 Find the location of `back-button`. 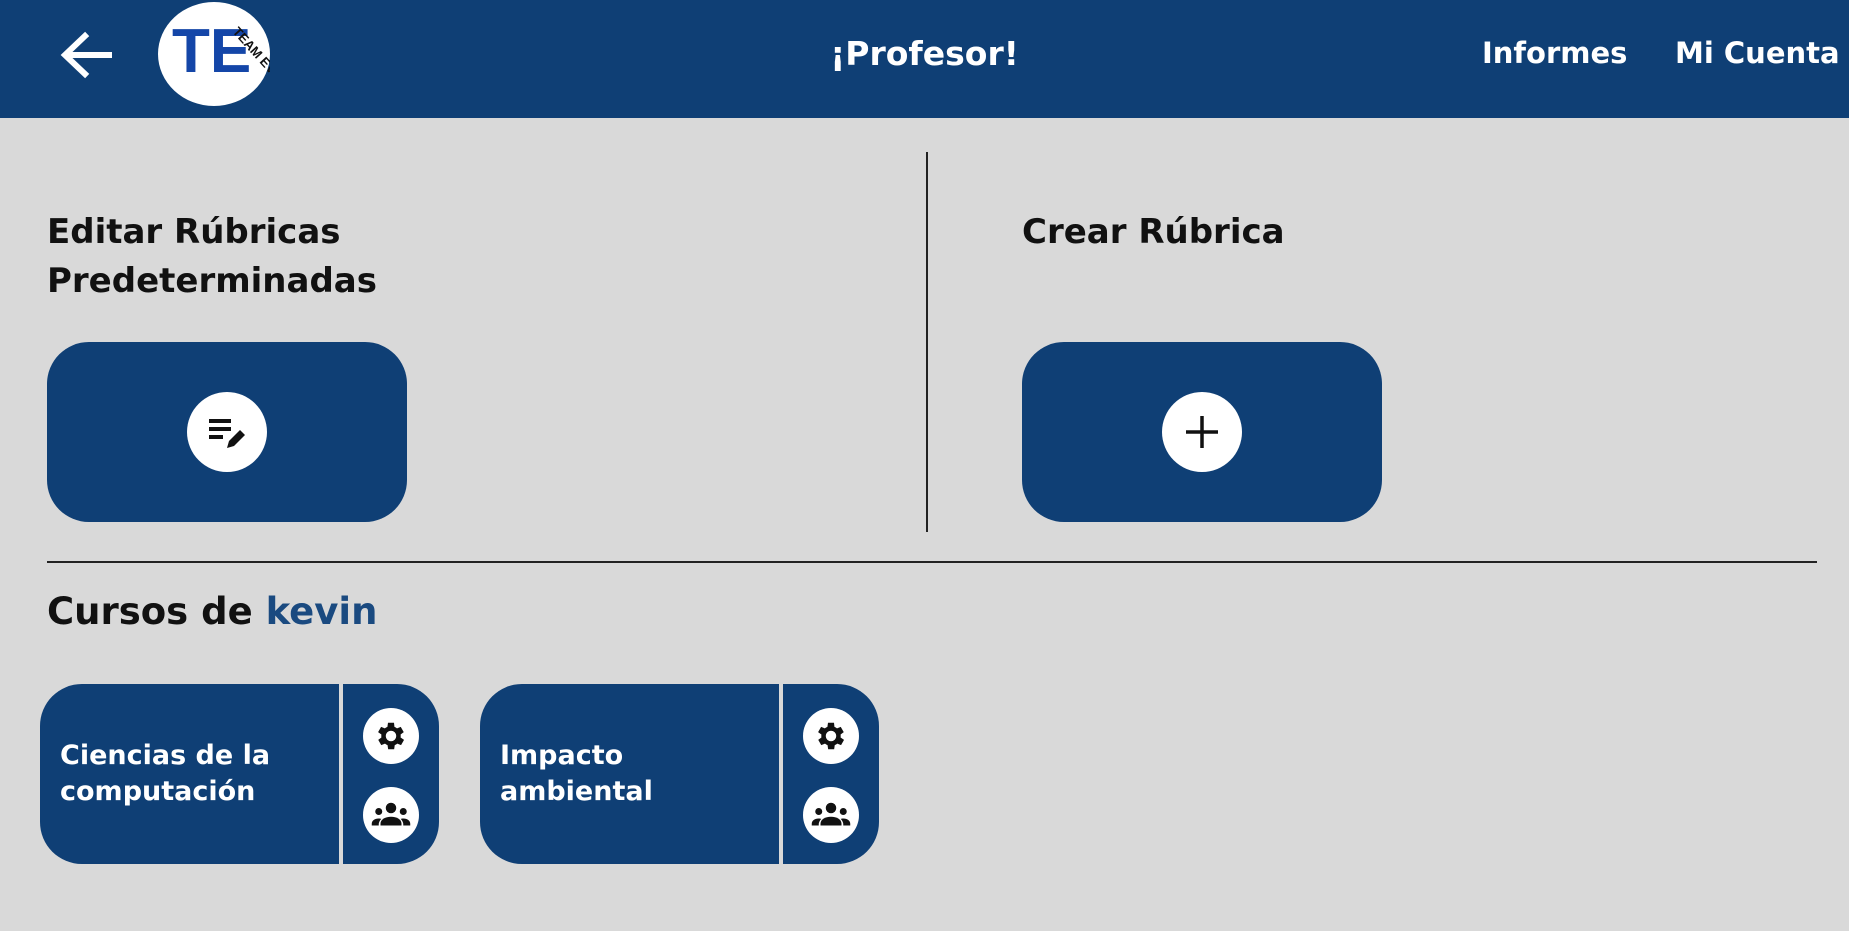

back-button is located at coordinates (86, 55).